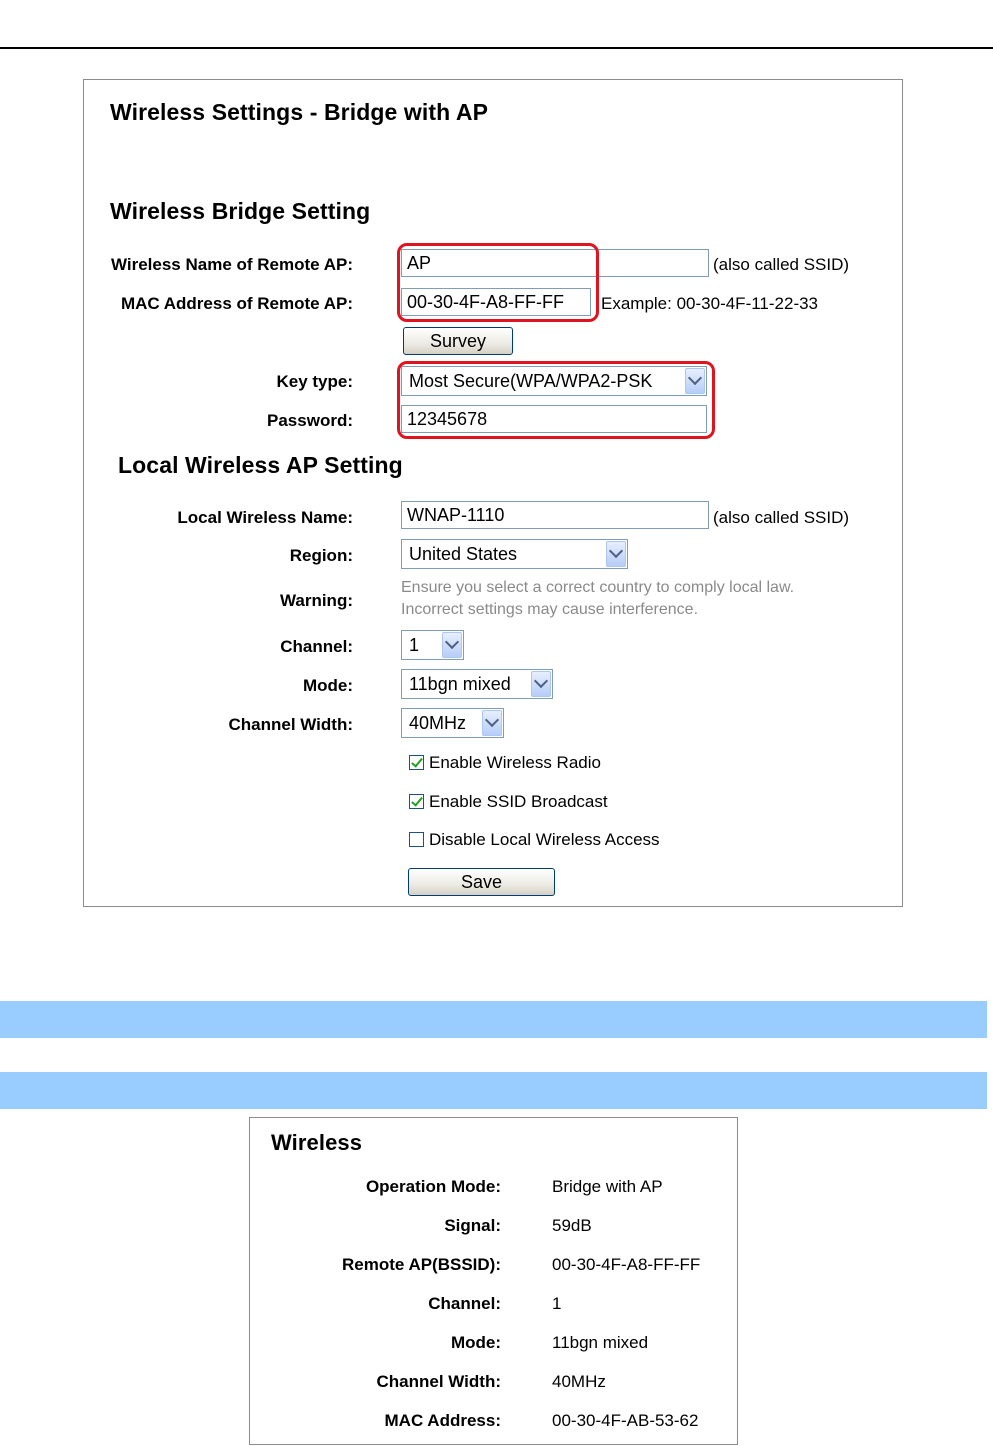 This screenshot has width=993, height=1446. What do you see at coordinates (438, 723) in the screenshot?
I see `channel-width-value: 40MHz` at bounding box center [438, 723].